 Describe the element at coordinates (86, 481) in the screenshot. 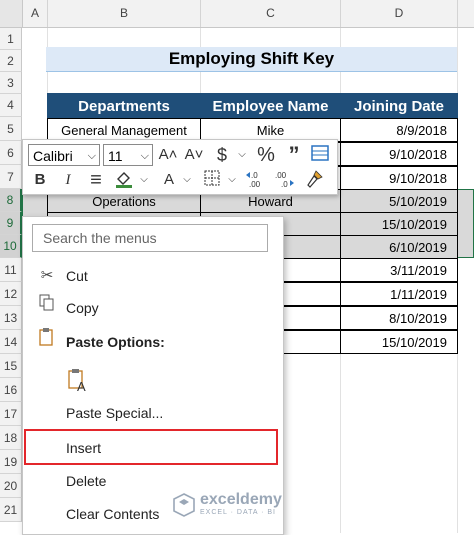

I see `menu-item-label: Delete` at that location.